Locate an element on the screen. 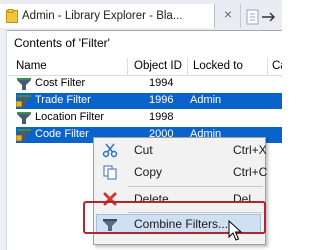 Image resolution: width=320 pixels, height=250 pixels. mouse-pointer-icon is located at coordinates (235, 230).